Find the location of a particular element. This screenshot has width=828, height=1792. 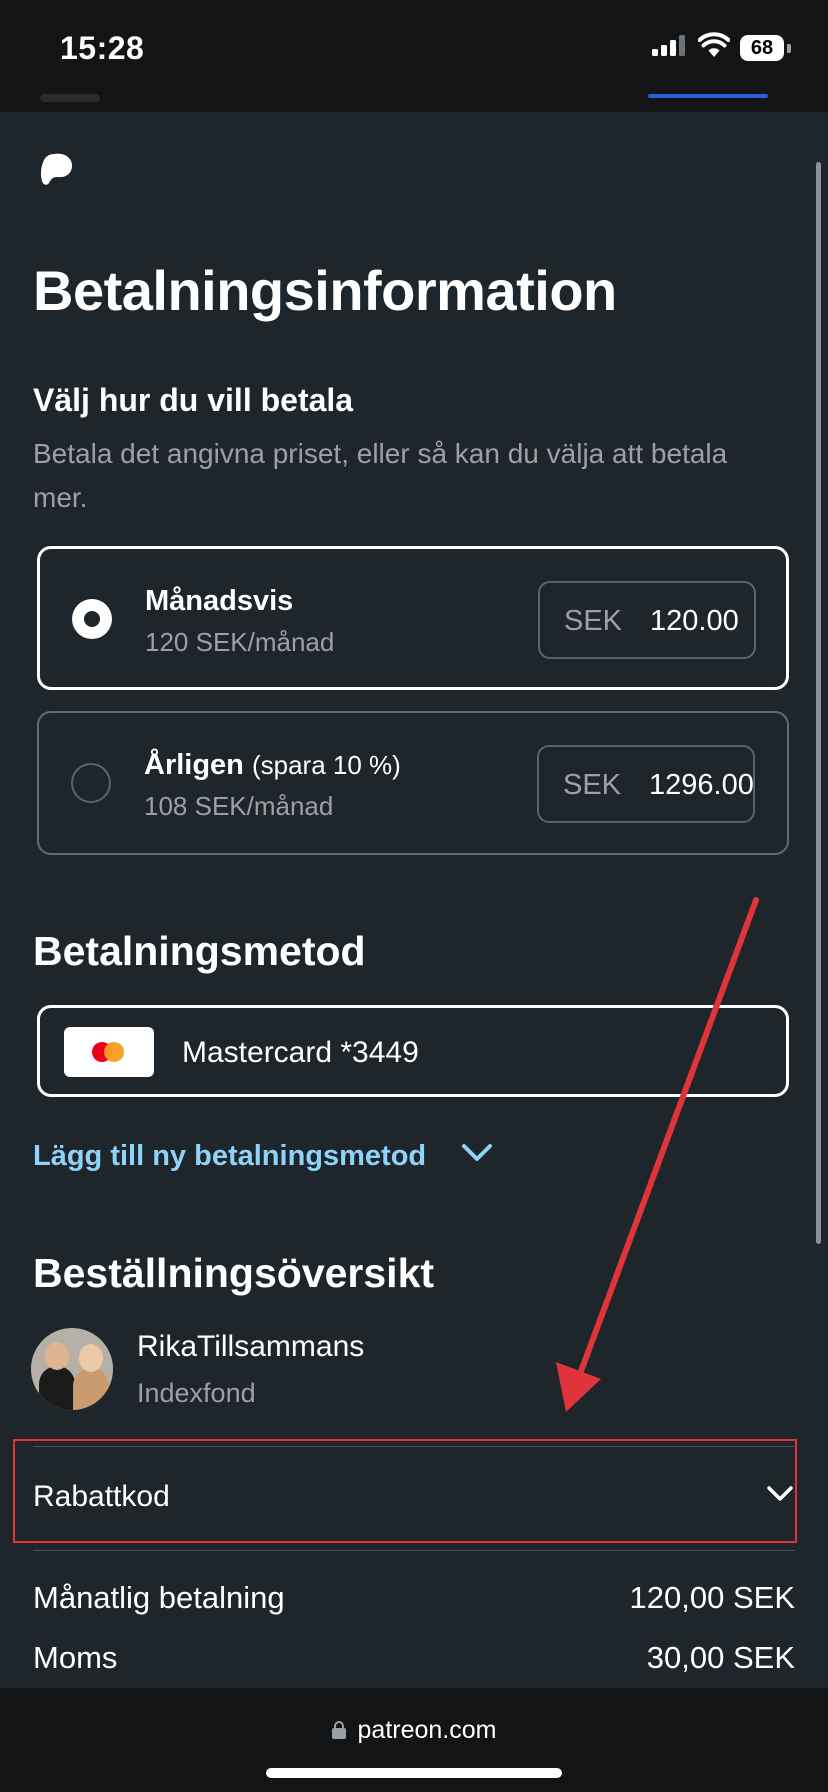

address-bar: patreon.com is located at coordinates (414, 1730).